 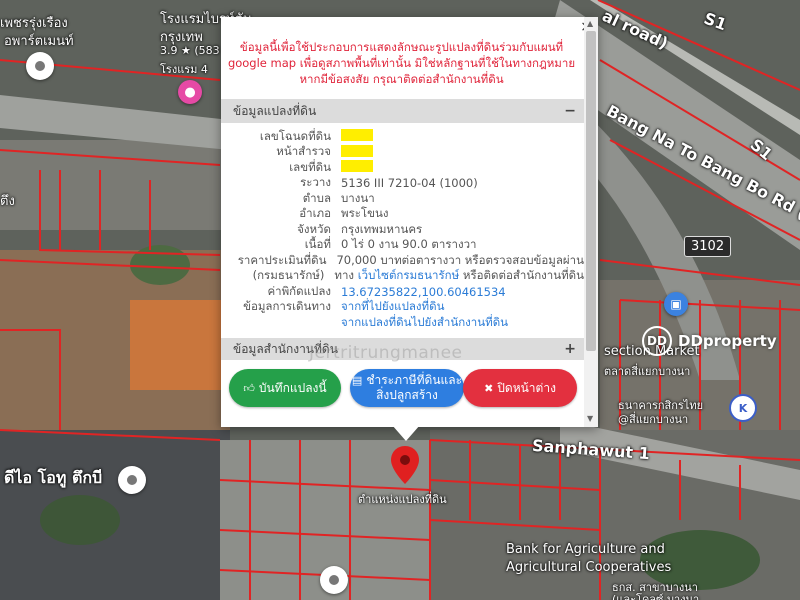 What do you see at coordinates (275, 110) in the screenshot?
I see `section-title: ข้อมูลแปลงที่ดิน` at bounding box center [275, 110].